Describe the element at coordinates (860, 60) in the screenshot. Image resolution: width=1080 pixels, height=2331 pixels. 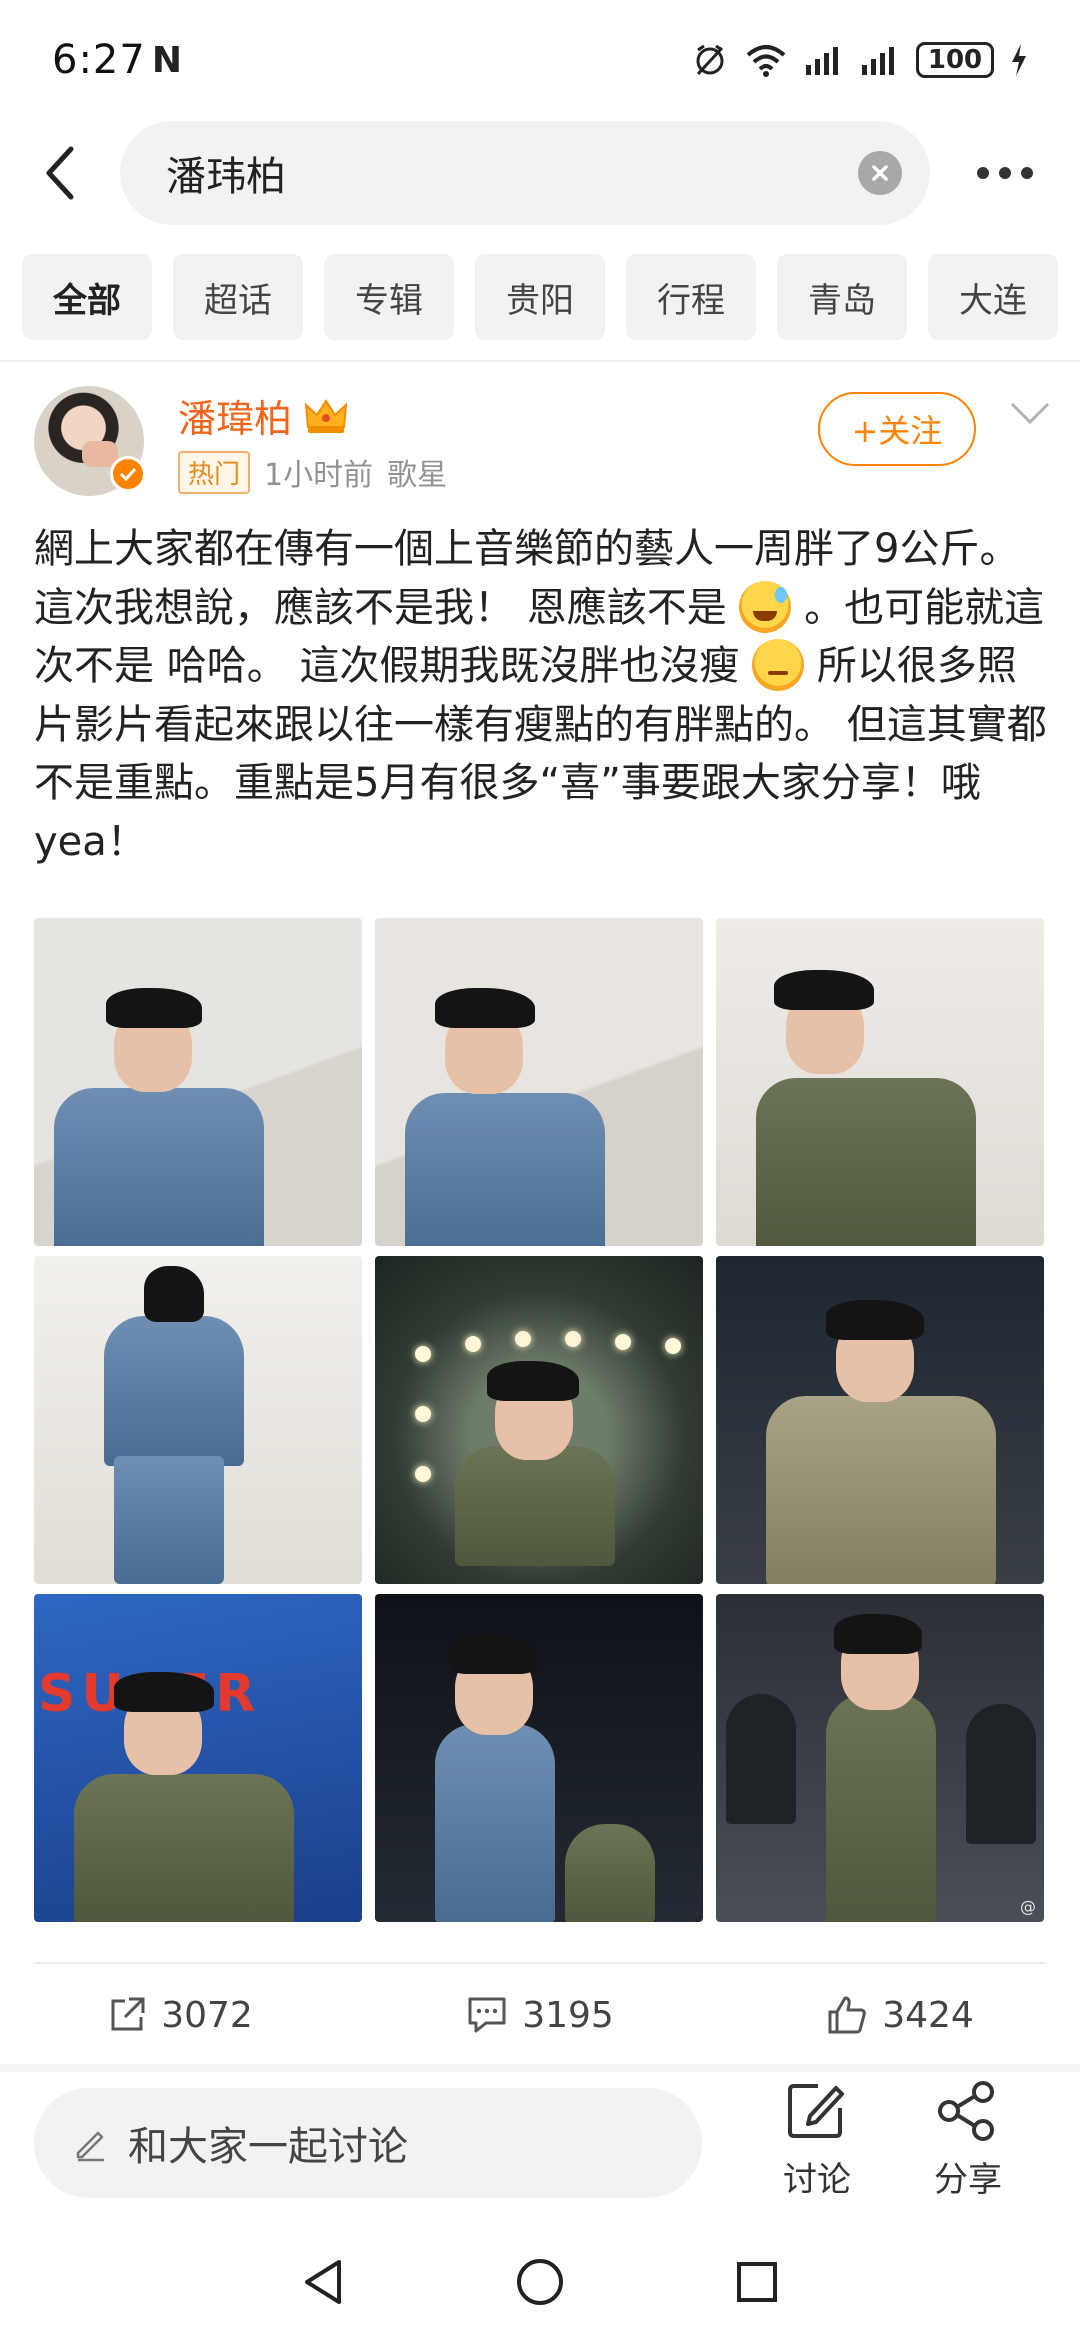
I see `status-icons: 100` at that location.